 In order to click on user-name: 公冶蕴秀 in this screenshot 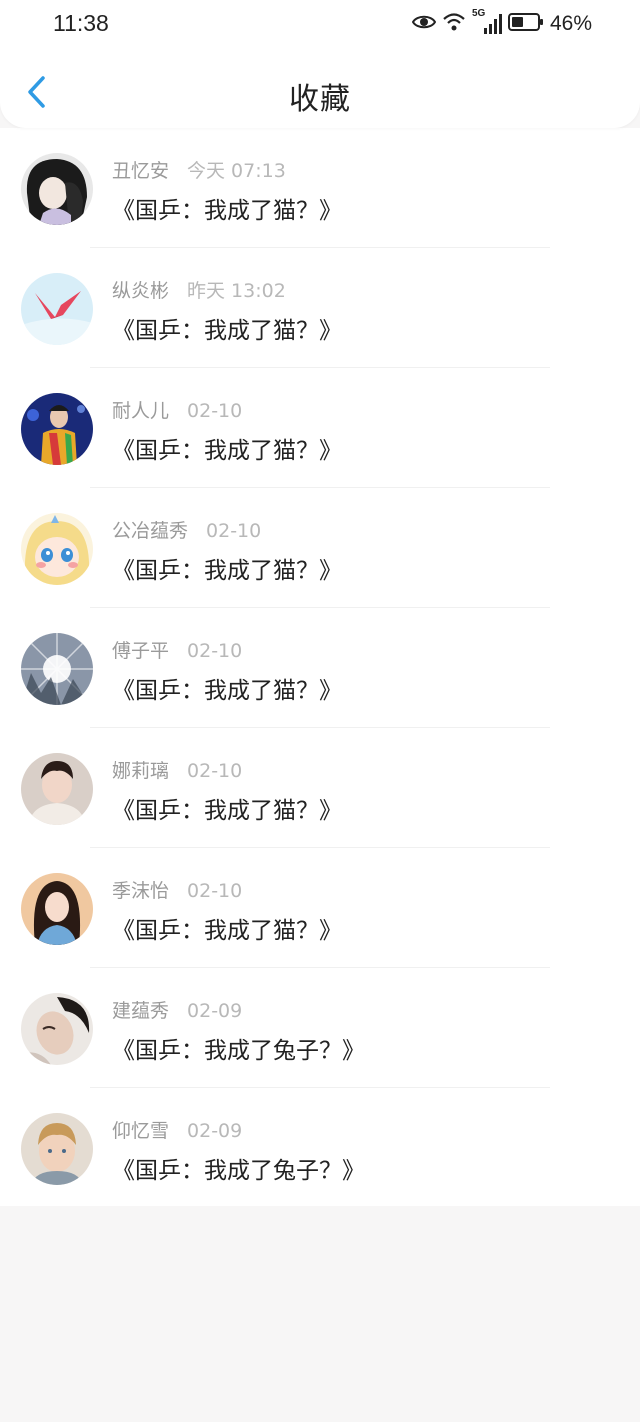, I will do `click(150, 531)`.